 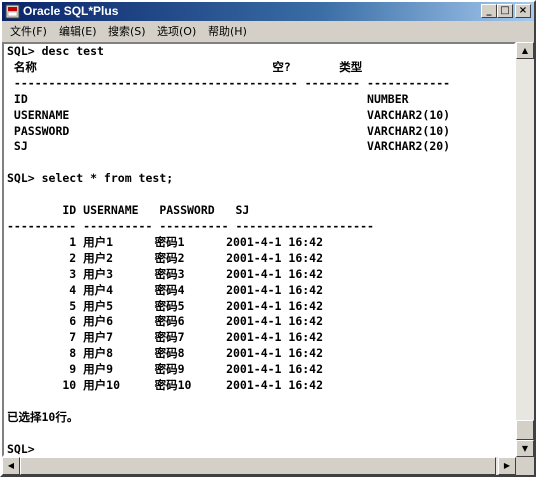 I want to click on horizontal-scroll-thumb, so click(x=258, y=466).